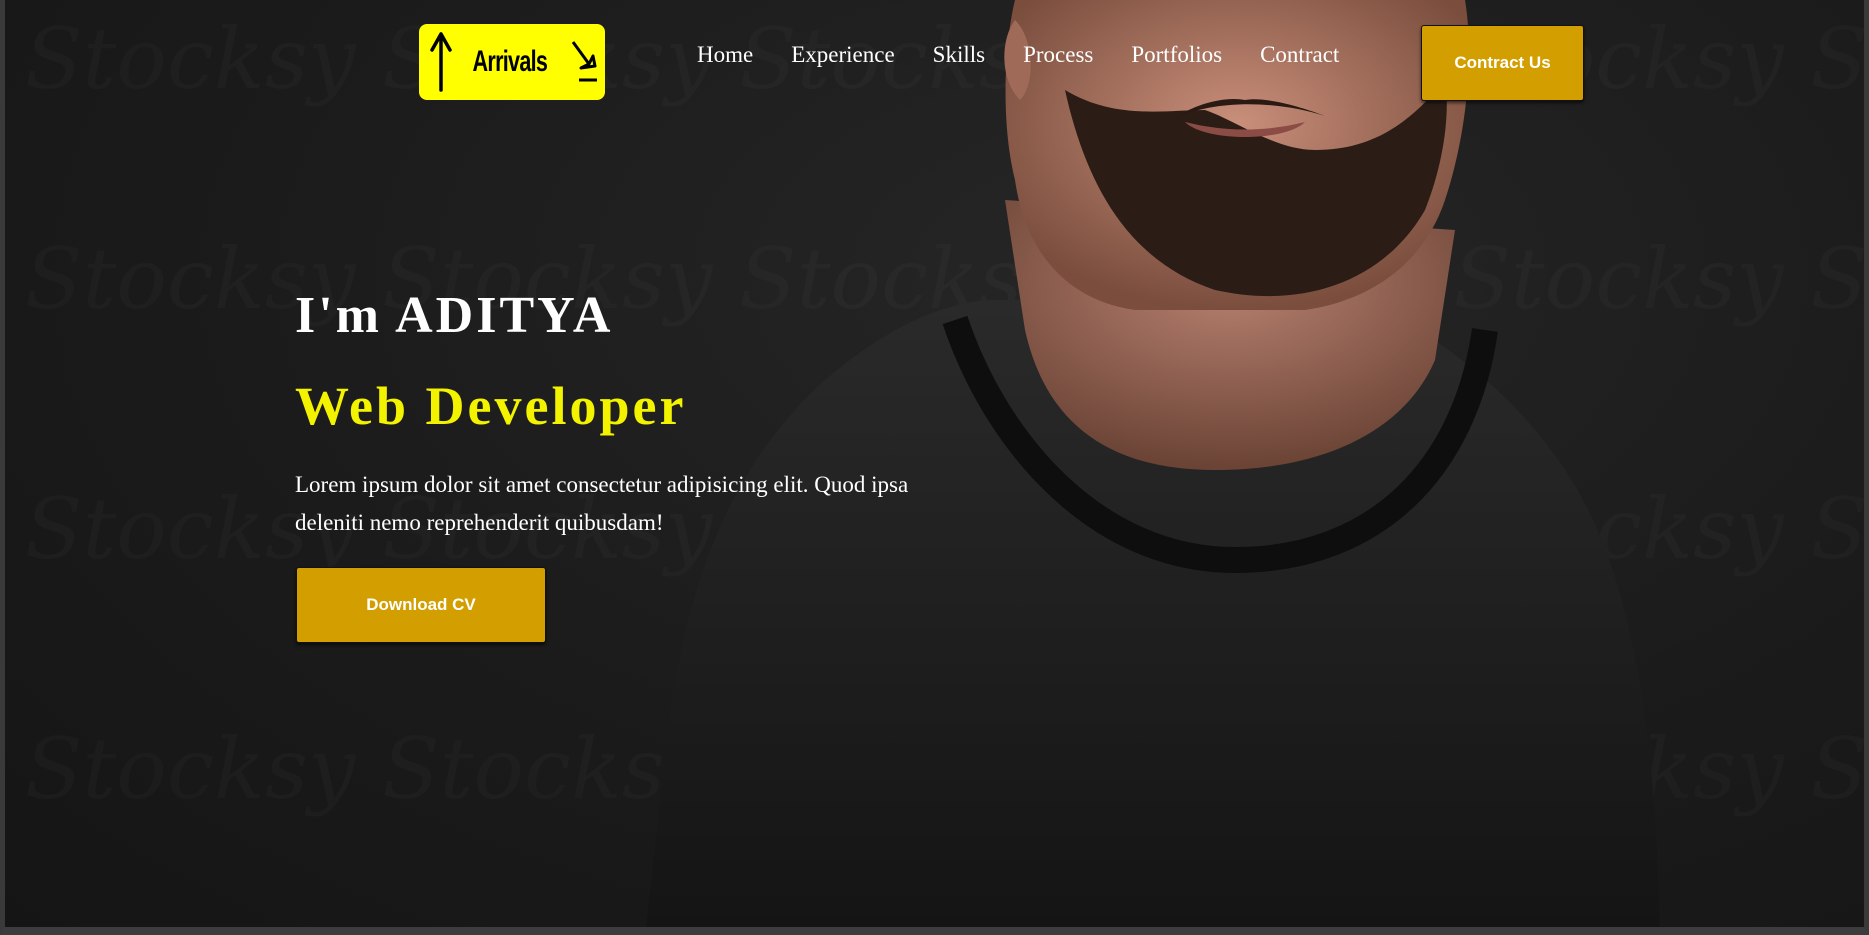 The width and height of the screenshot is (1869, 935). I want to click on logo: Arrivals, so click(512, 62).